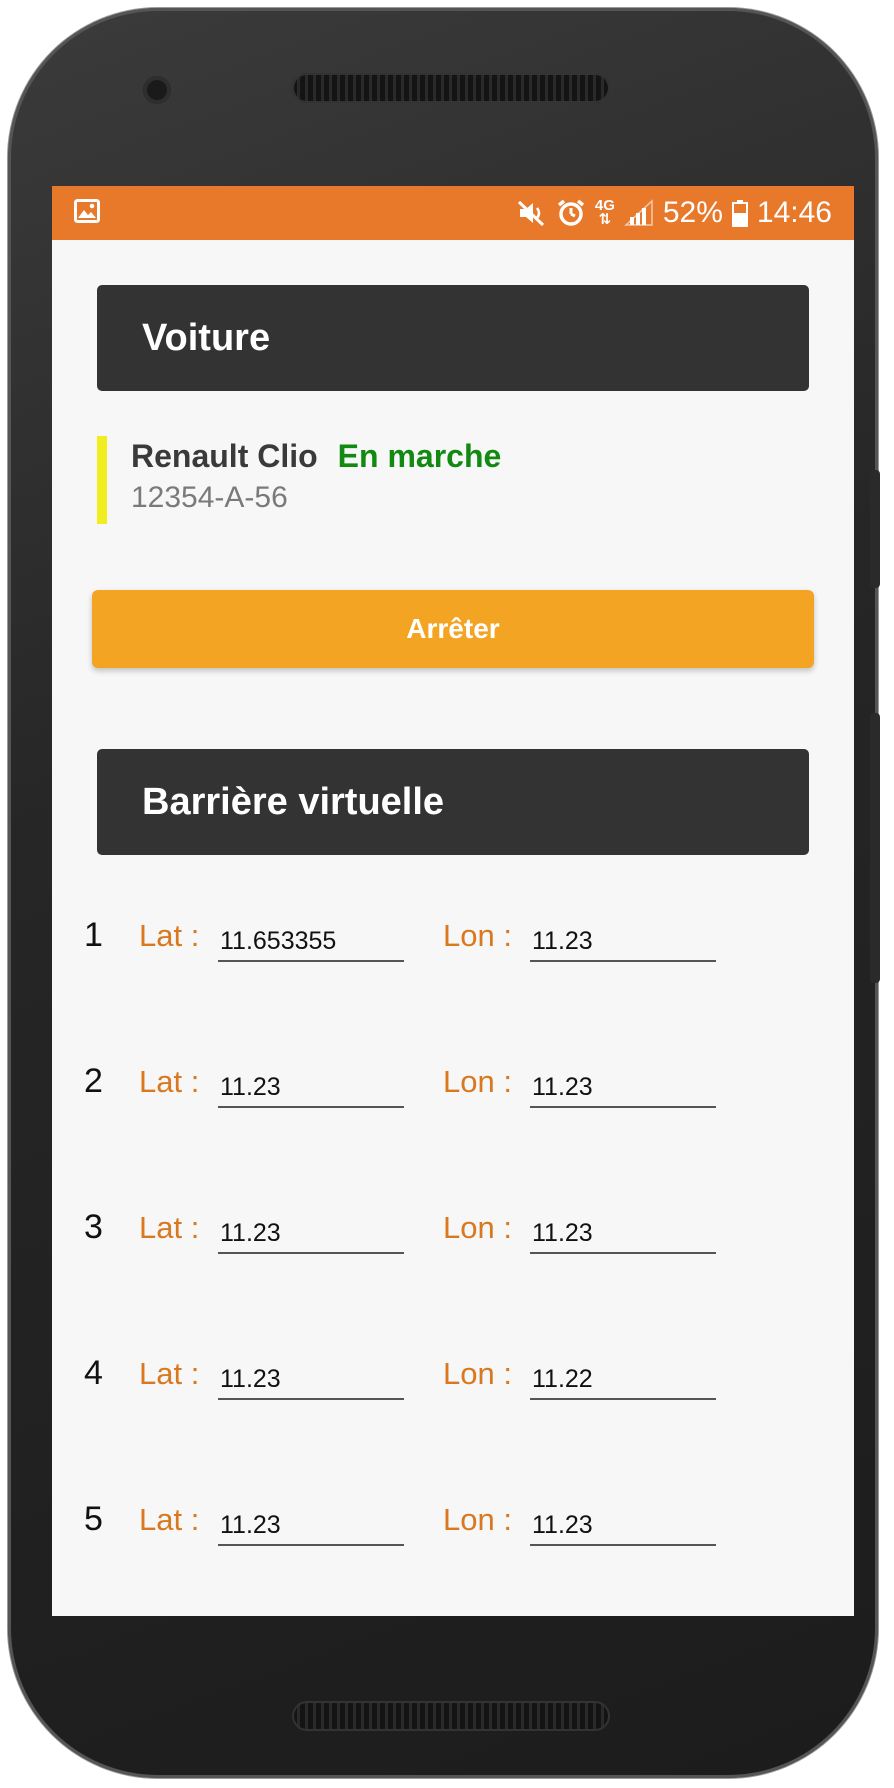  I want to click on battery-icon, so click(739, 213).